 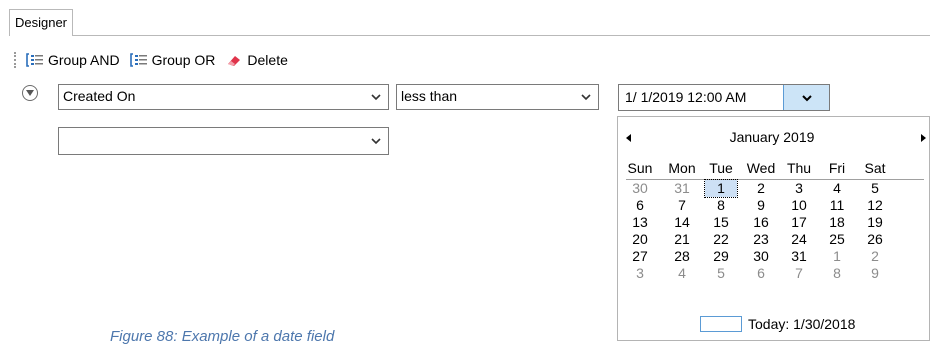 What do you see at coordinates (682, 168) in the screenshot?
I see `weekday-label: Mon` at bounding box center [682, 168].